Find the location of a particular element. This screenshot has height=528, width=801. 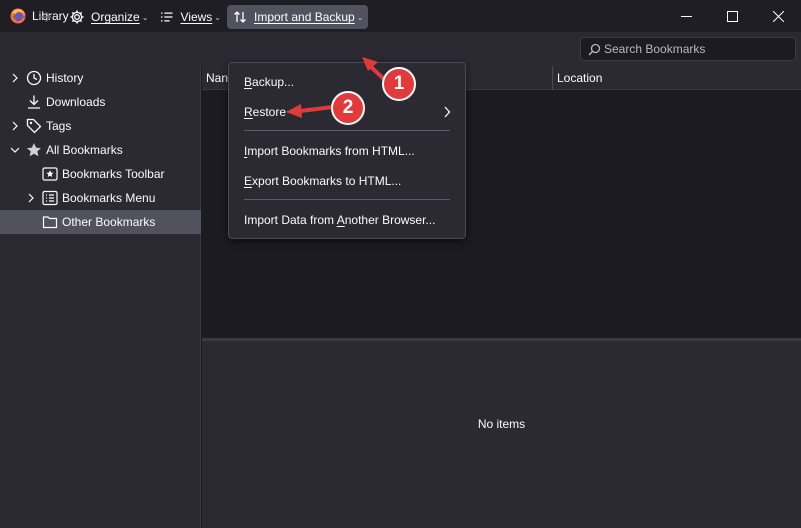

sidebar-item-downloads: Downloads is located at coordinates (100, 102).